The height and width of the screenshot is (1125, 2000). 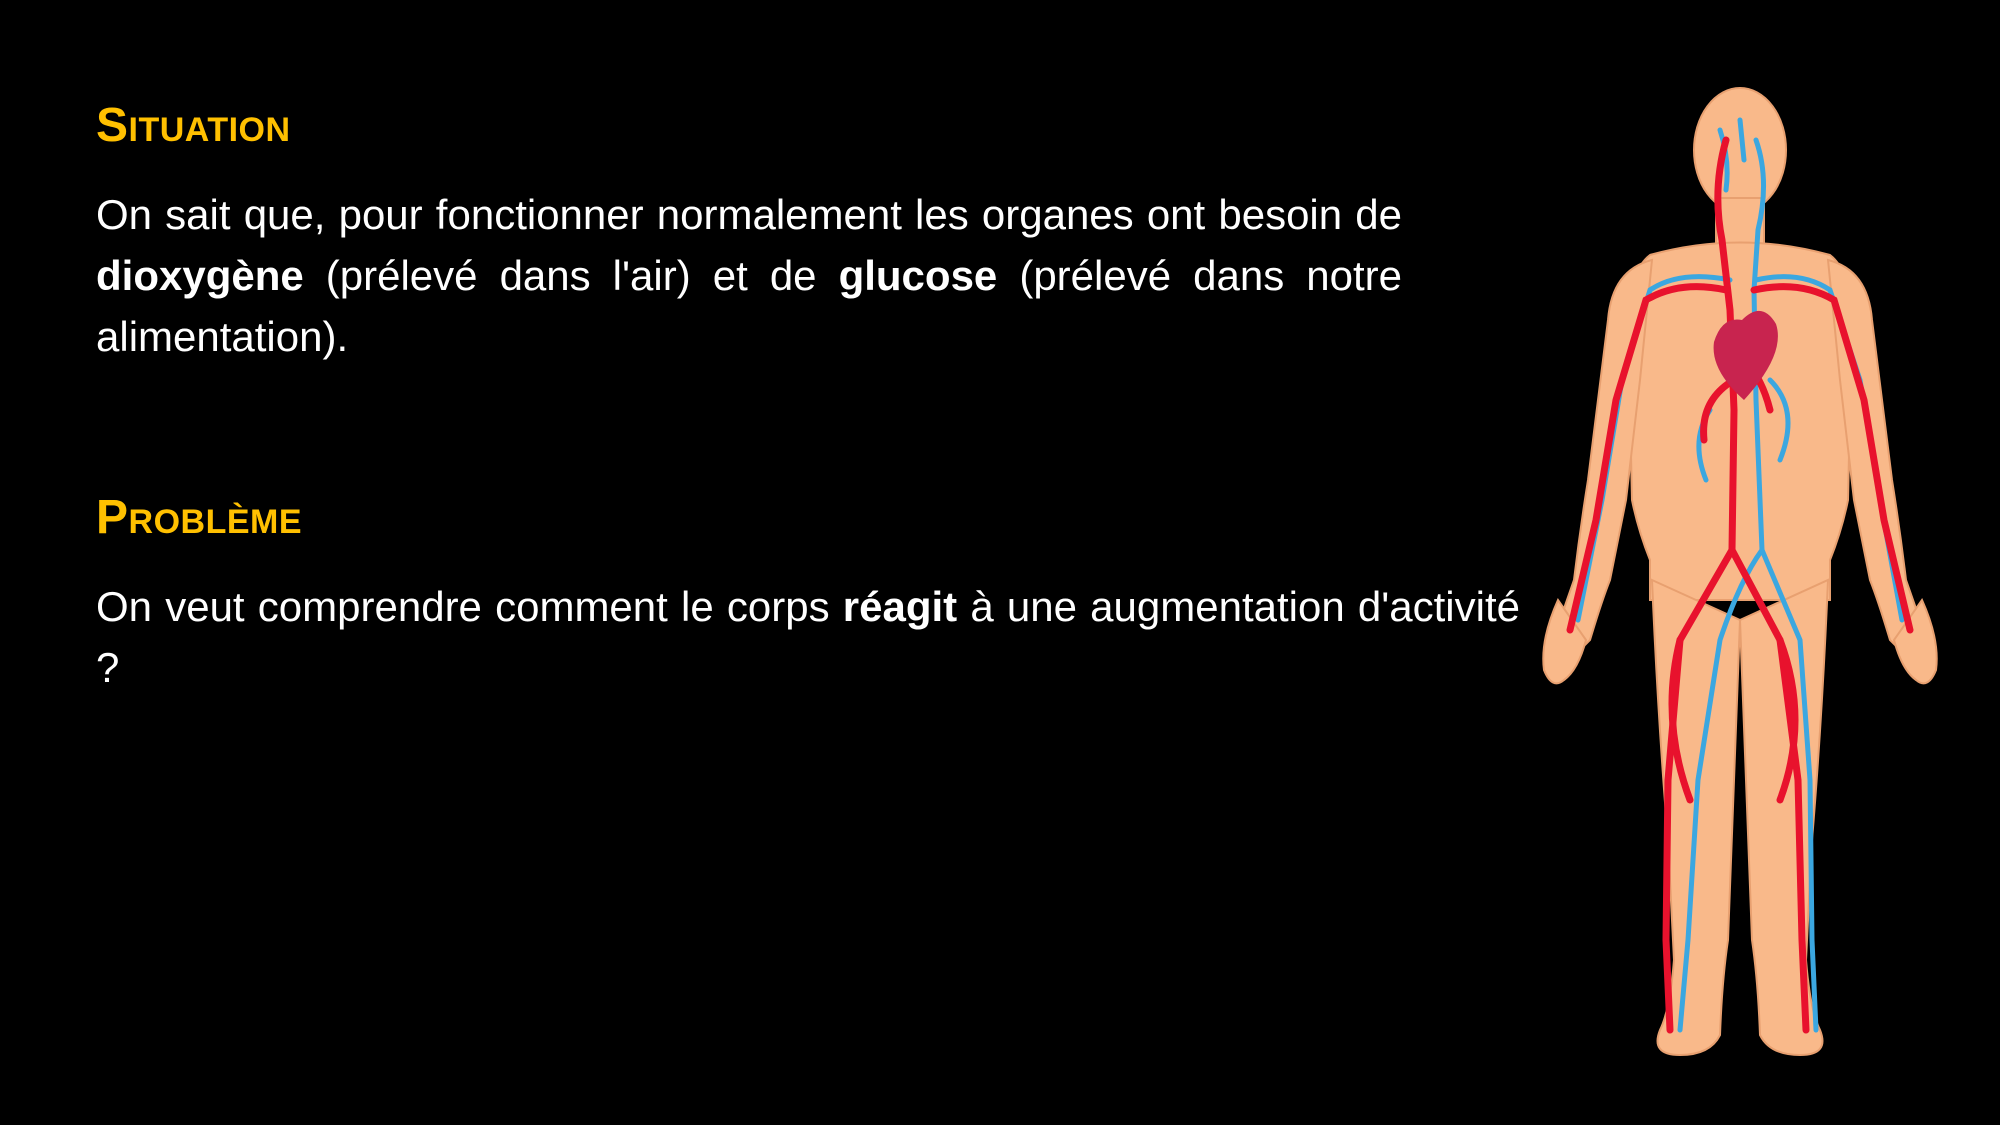 I want to click on situation-text-2: (prélevé dans l'air) et de, so click(x=571, y=275).